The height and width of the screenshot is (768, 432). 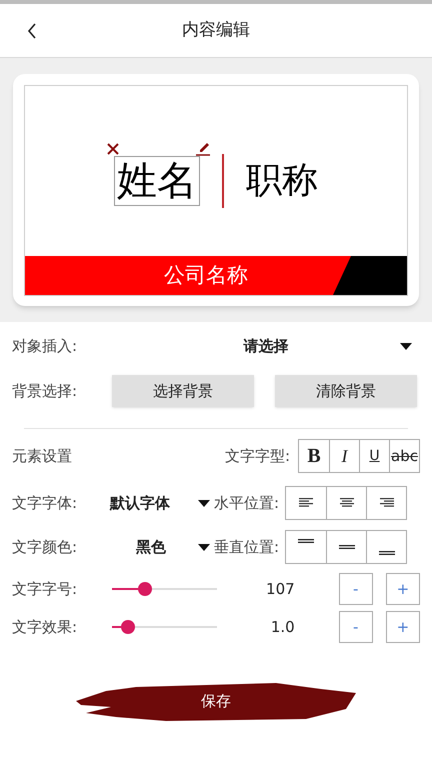 What do you see at coordinates (206, 275) in the screenshot?
I see `company-text: 公司名称` at bounding box center [206, 275].